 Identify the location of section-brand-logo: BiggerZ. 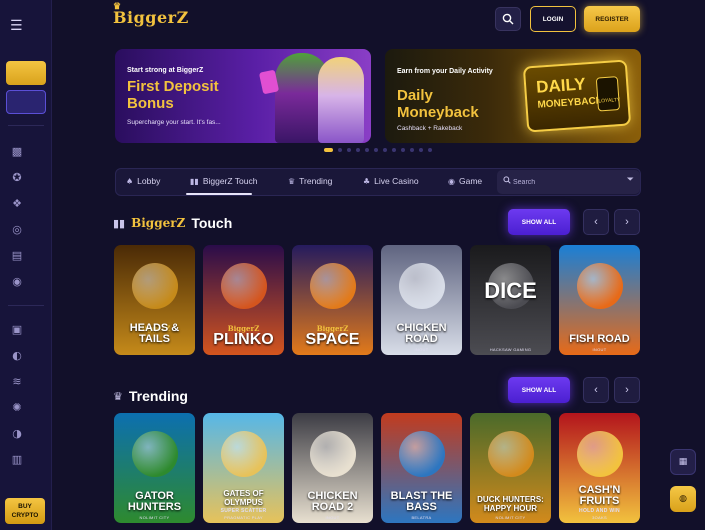
(158, 223).